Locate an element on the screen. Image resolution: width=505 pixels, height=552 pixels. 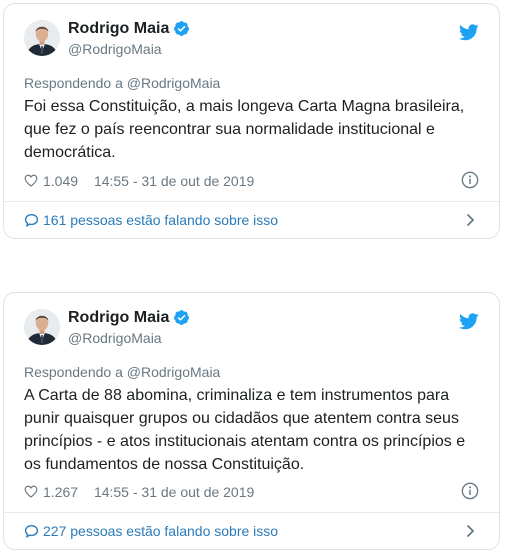
conversation-text: 161 pessoas estão falando sobre isso is located at coordinates (161, 220).